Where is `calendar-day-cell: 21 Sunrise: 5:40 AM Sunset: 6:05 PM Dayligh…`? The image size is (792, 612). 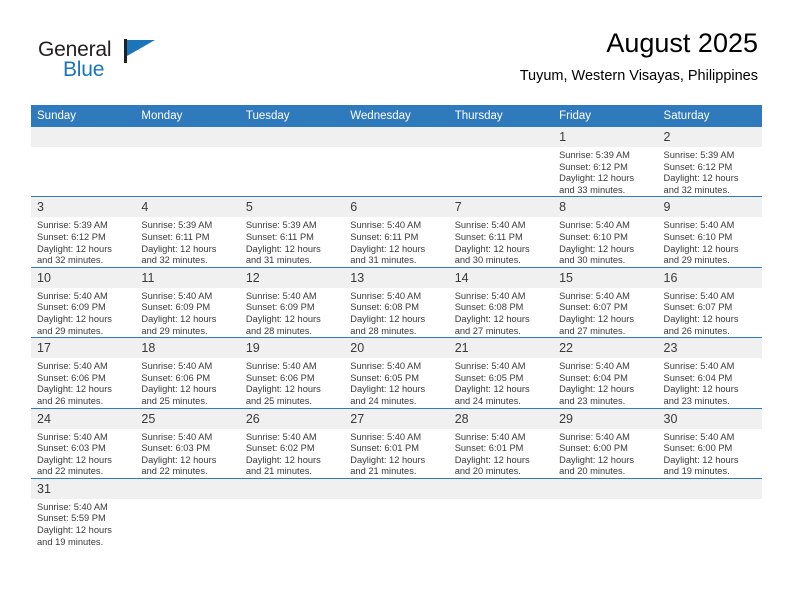 calendar-day-cell: 21 Sunrise: 5:40 AM Sunset: 6:05 PM Dayligh… is located at coordinates (501, 372).